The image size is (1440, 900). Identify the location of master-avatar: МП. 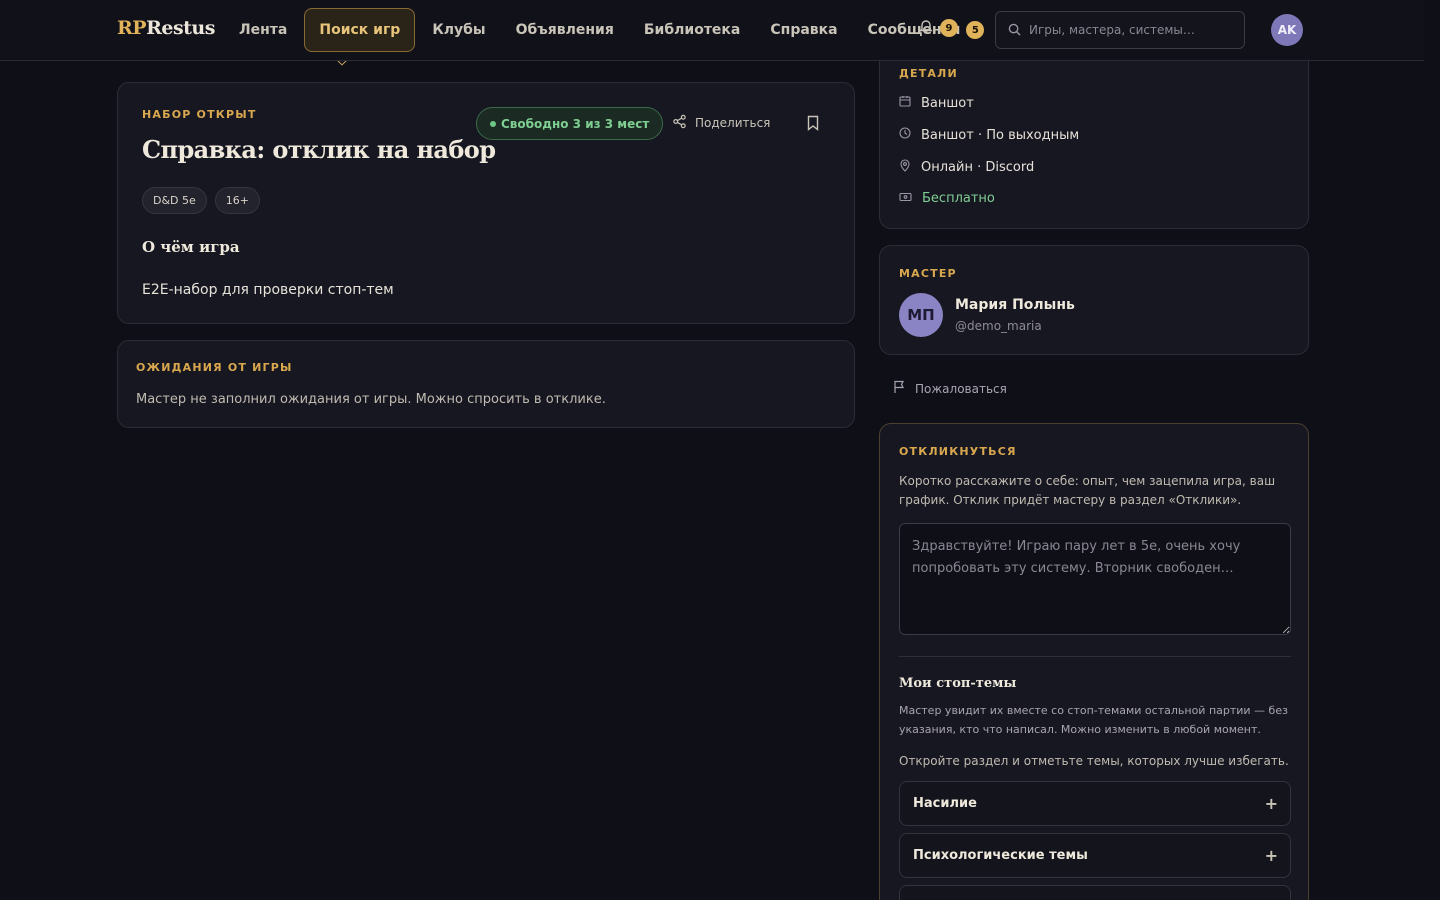
(921, 315).